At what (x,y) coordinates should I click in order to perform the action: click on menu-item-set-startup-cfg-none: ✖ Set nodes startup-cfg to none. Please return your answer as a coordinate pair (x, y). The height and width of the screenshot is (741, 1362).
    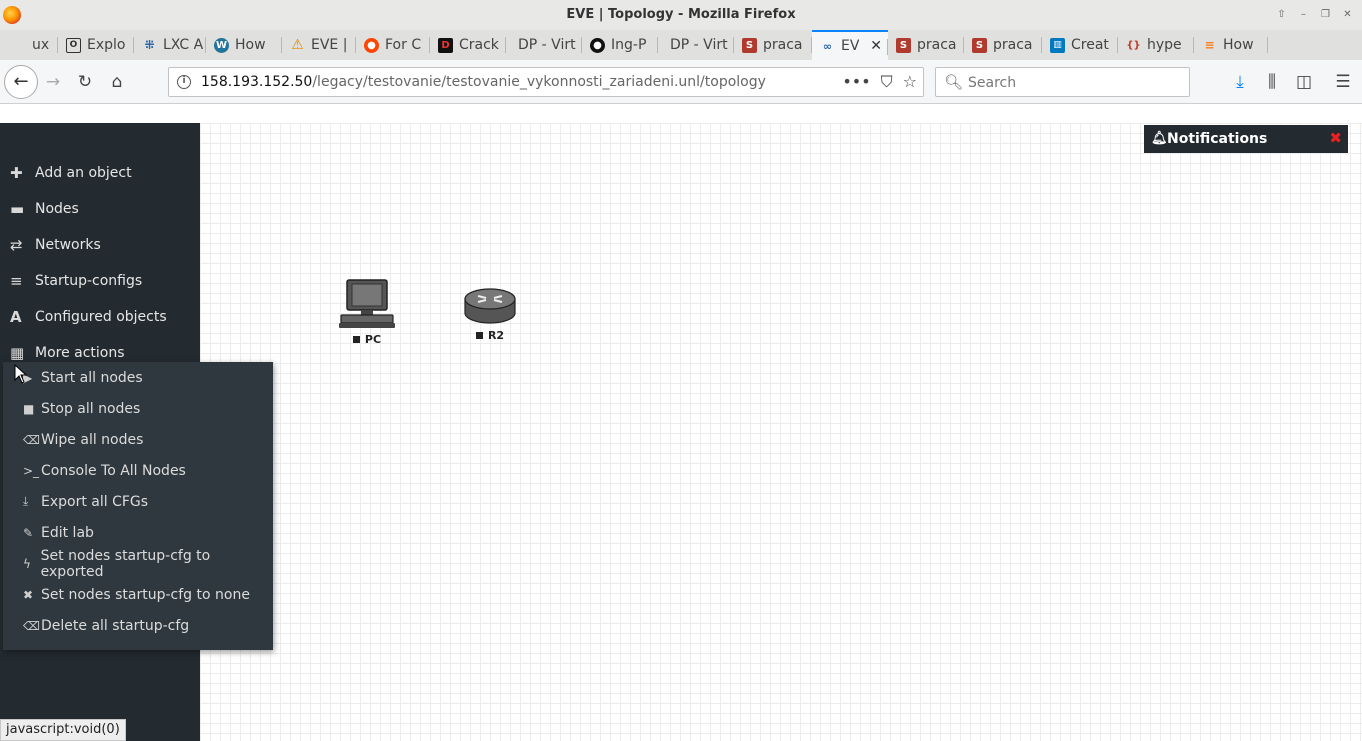
    Looking at the image, I should click on (138, 594).